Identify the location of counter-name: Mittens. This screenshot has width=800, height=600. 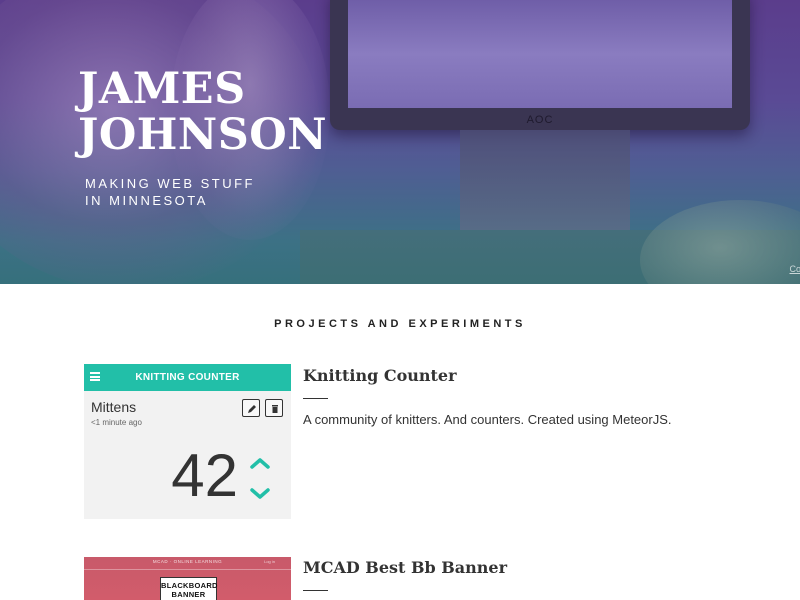
(114, 407).